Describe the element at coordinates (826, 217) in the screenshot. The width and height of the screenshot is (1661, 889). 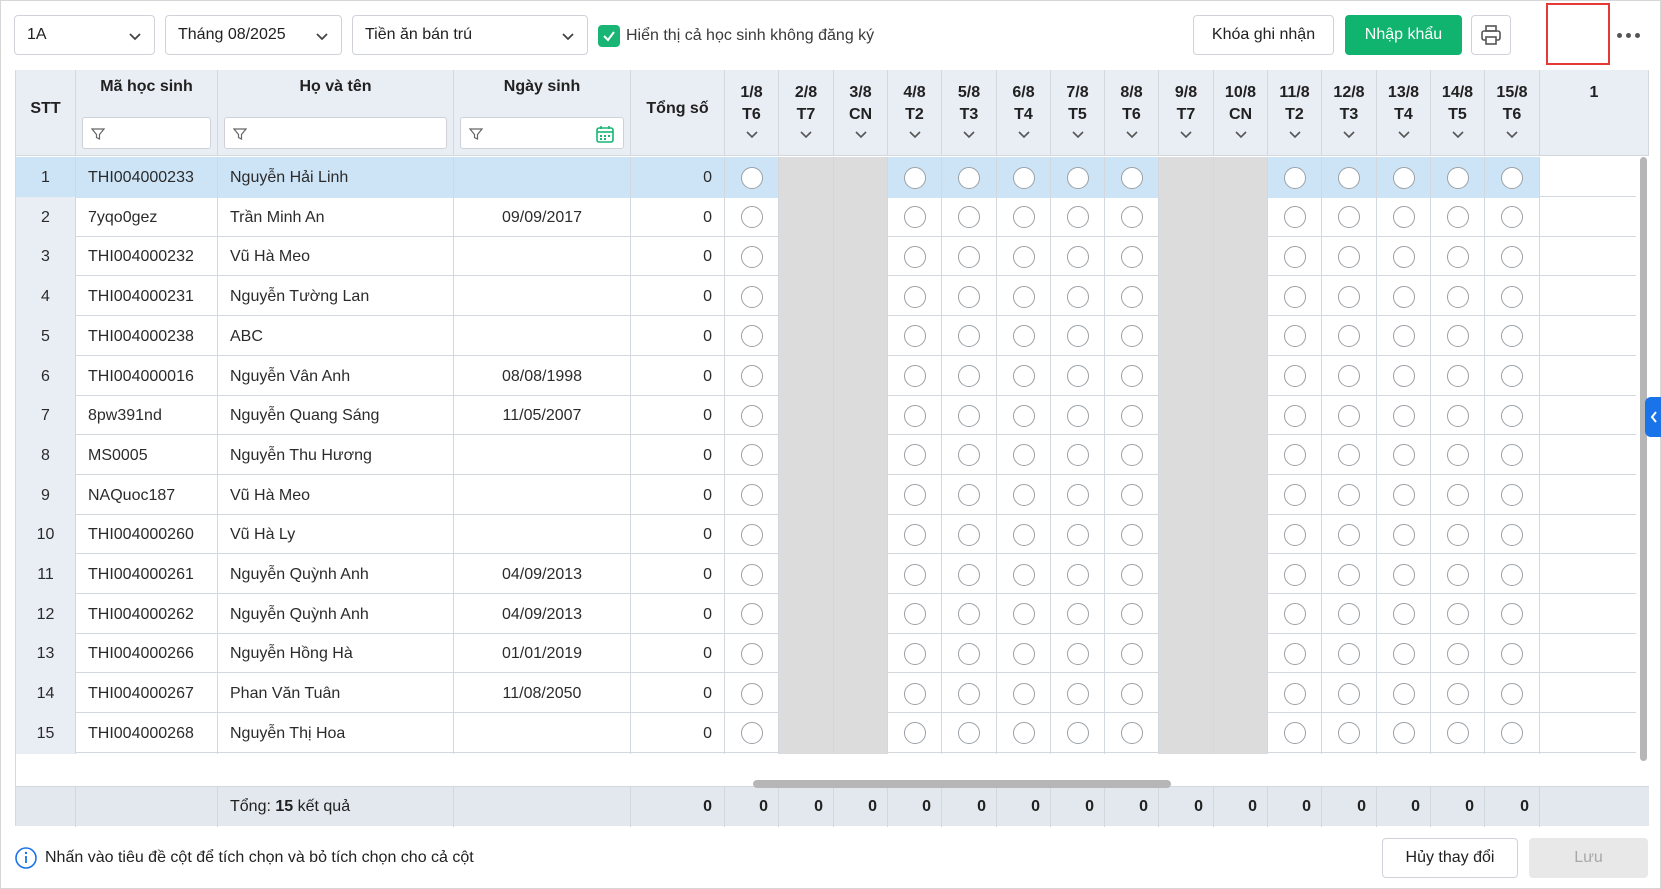
I see `table-row: 2 7yqo0gez Trần Minh An 09/09/2017 0` at that location.